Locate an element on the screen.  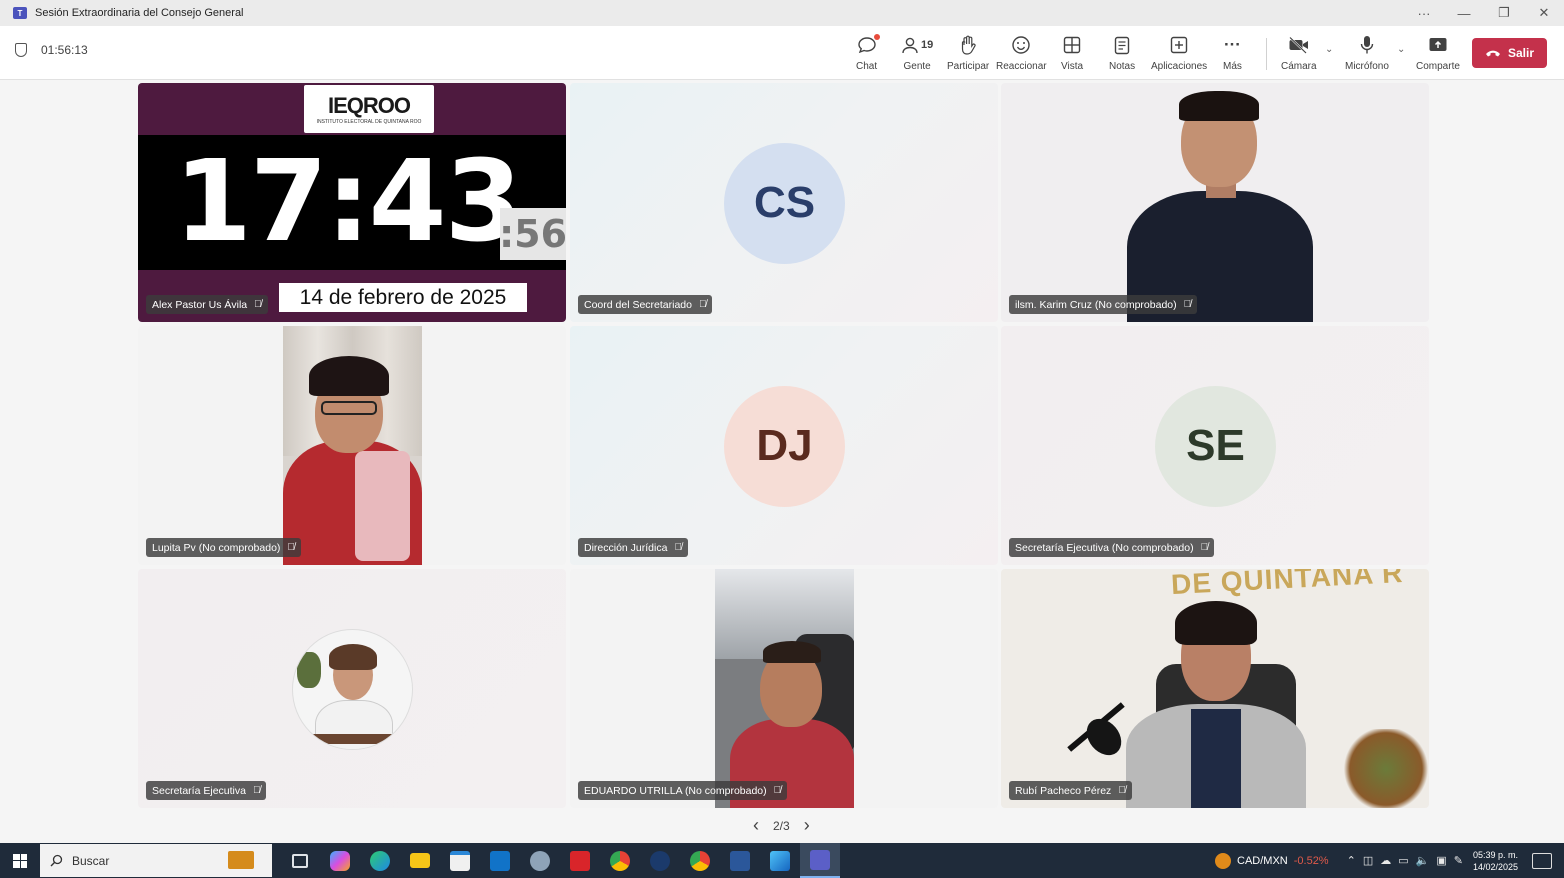
participant-name: ilsm. Karim Cruz (No comprobado) is located at coordinates (1096, 304).